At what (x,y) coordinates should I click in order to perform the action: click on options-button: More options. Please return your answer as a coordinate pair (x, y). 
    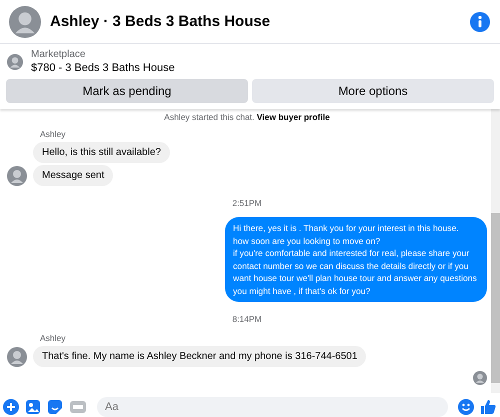
    Looking at the image, I should click on (373, 91).